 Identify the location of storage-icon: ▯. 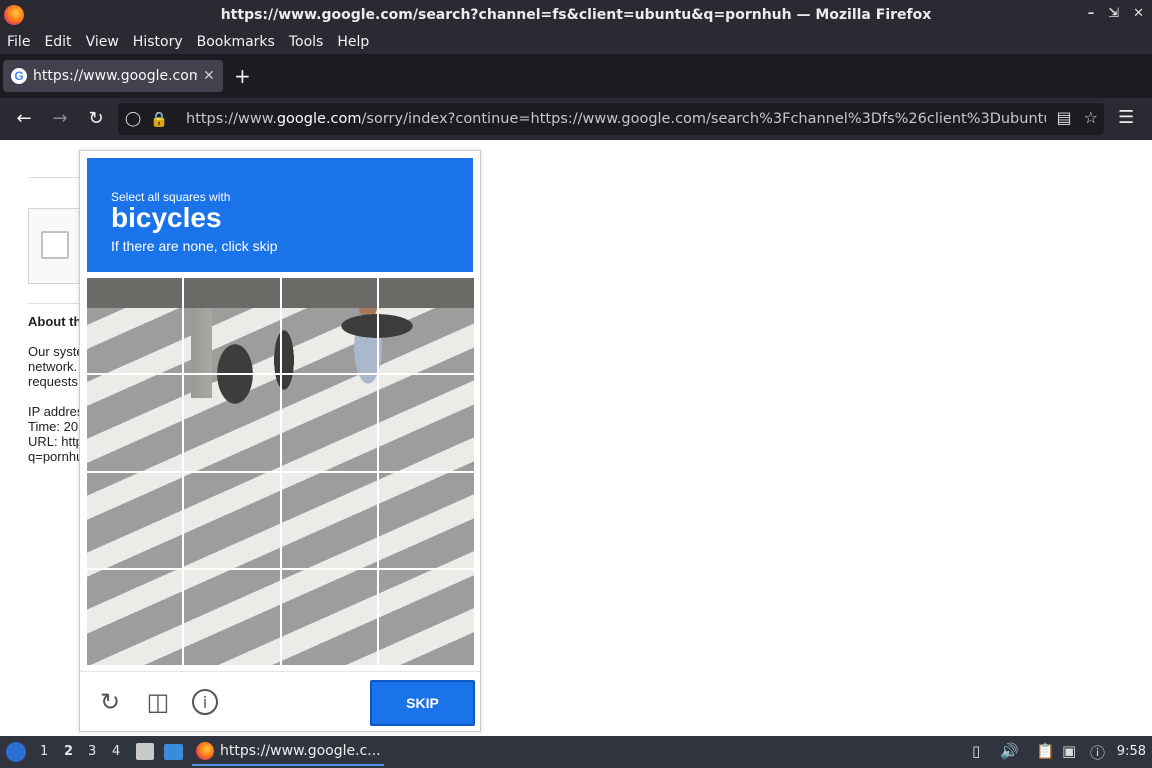
(976, 751).